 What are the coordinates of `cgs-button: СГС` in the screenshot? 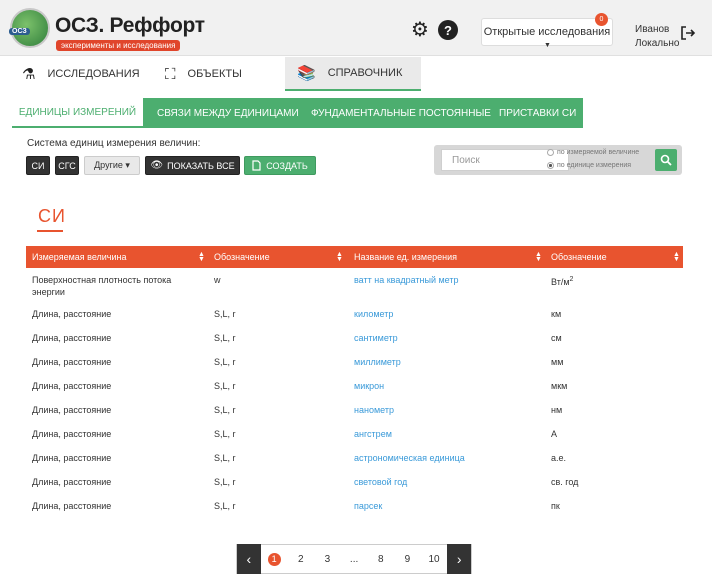 It's located at (67, 165).